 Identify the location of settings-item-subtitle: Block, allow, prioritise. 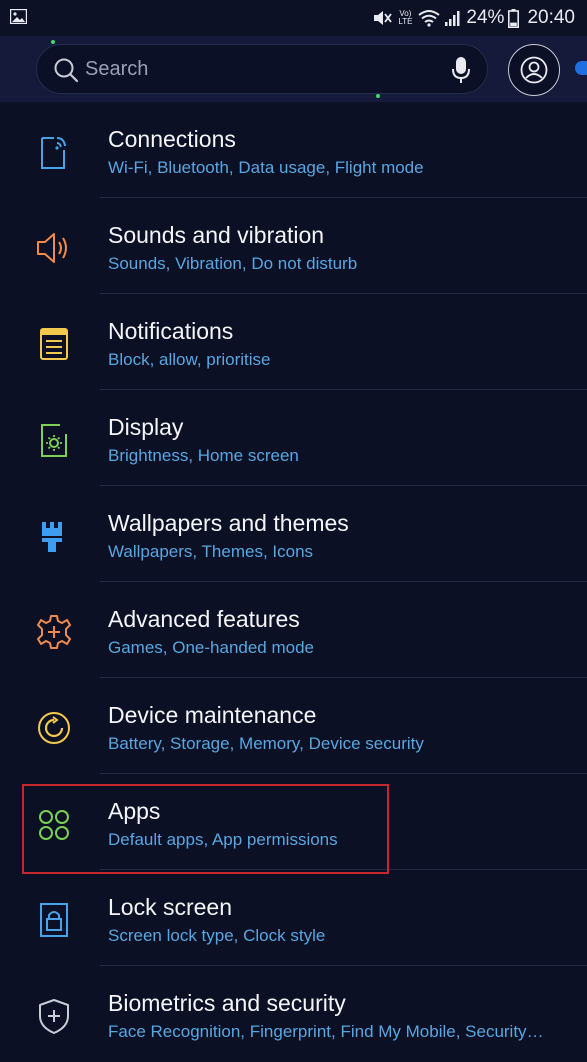
(189, 359).